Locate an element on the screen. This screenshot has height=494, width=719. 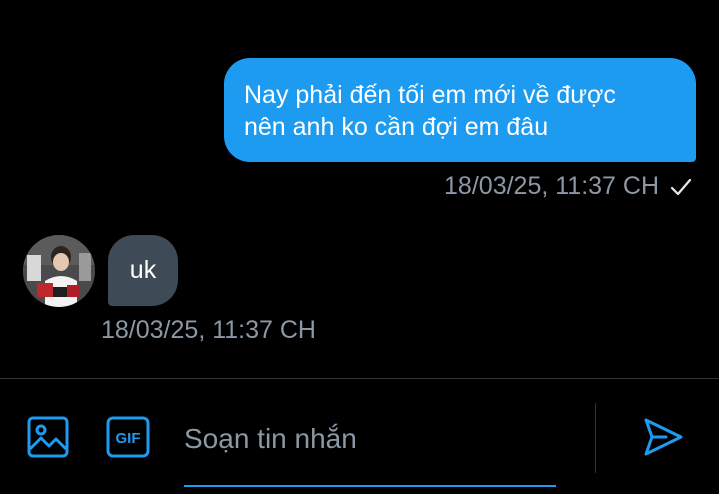
outgoing-message-meta: 18/03/25, 11:37 CH is located at coordinates (568, 186).